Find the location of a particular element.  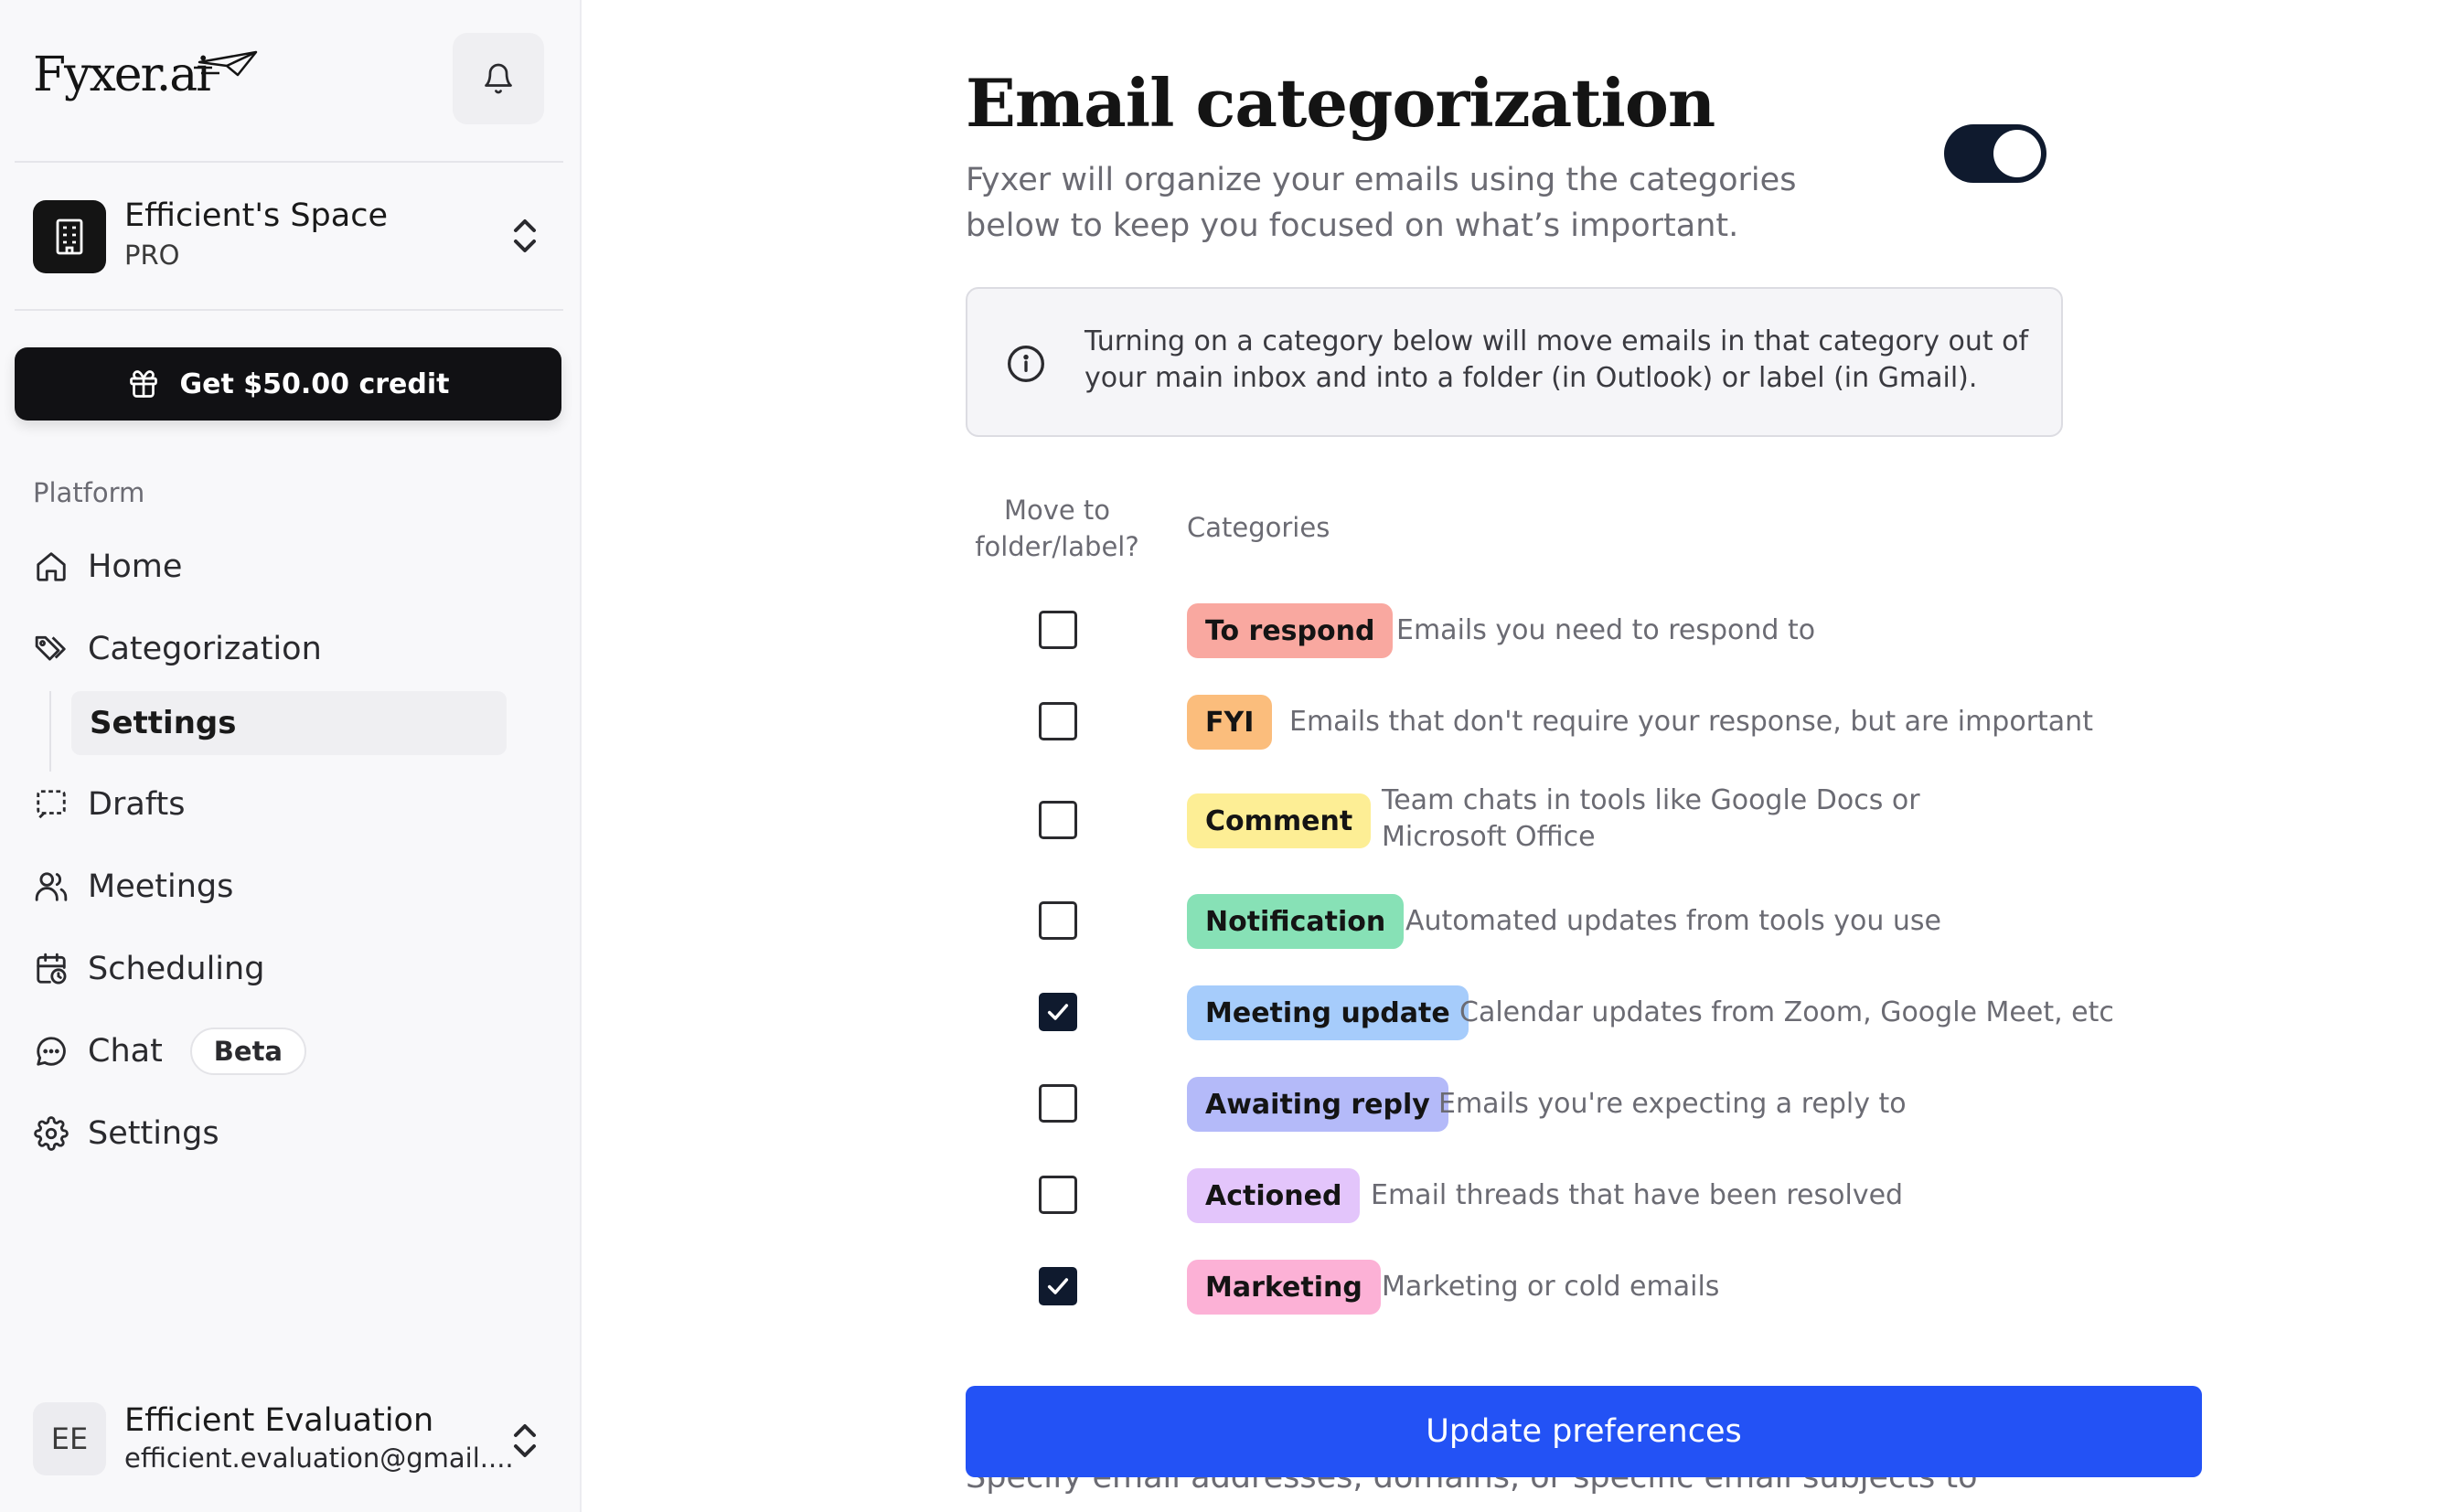

toggle-knob is located at coordinates (2017, 153).